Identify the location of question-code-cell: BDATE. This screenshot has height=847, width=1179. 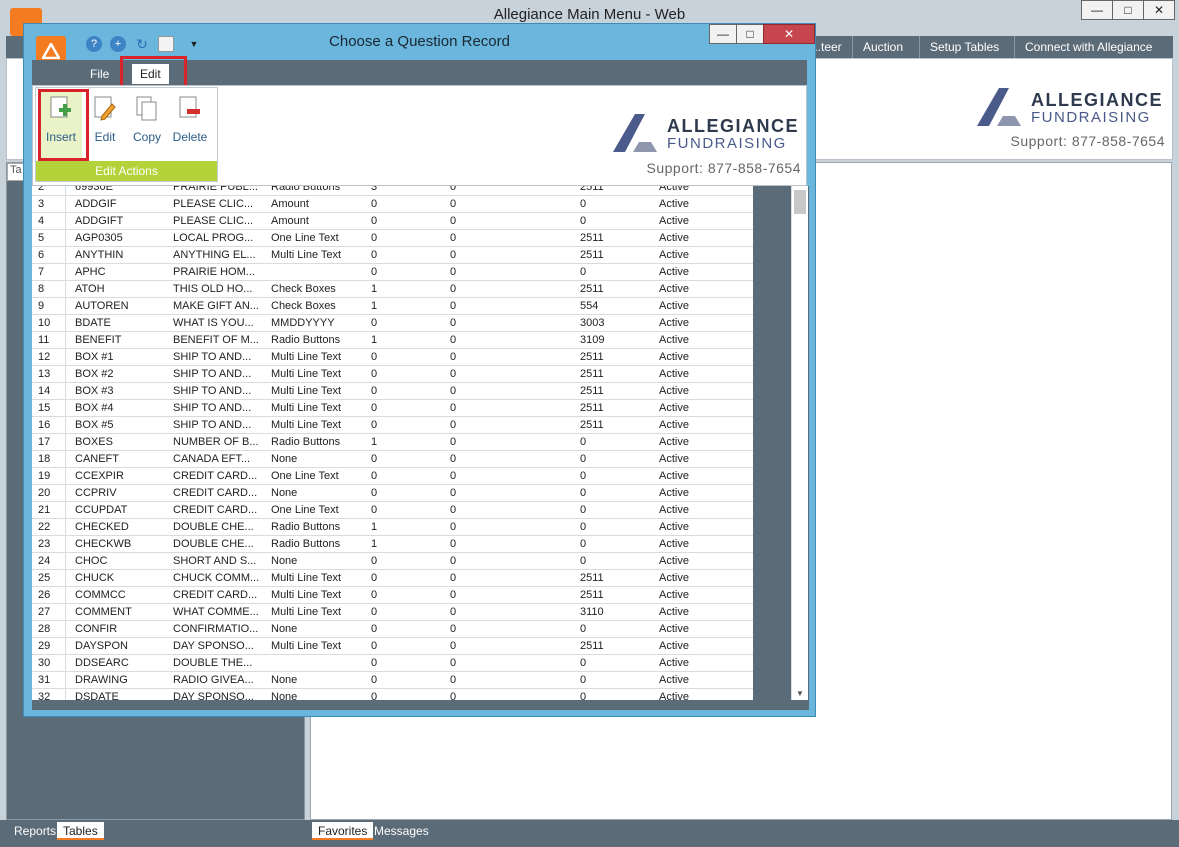
(93, 323).